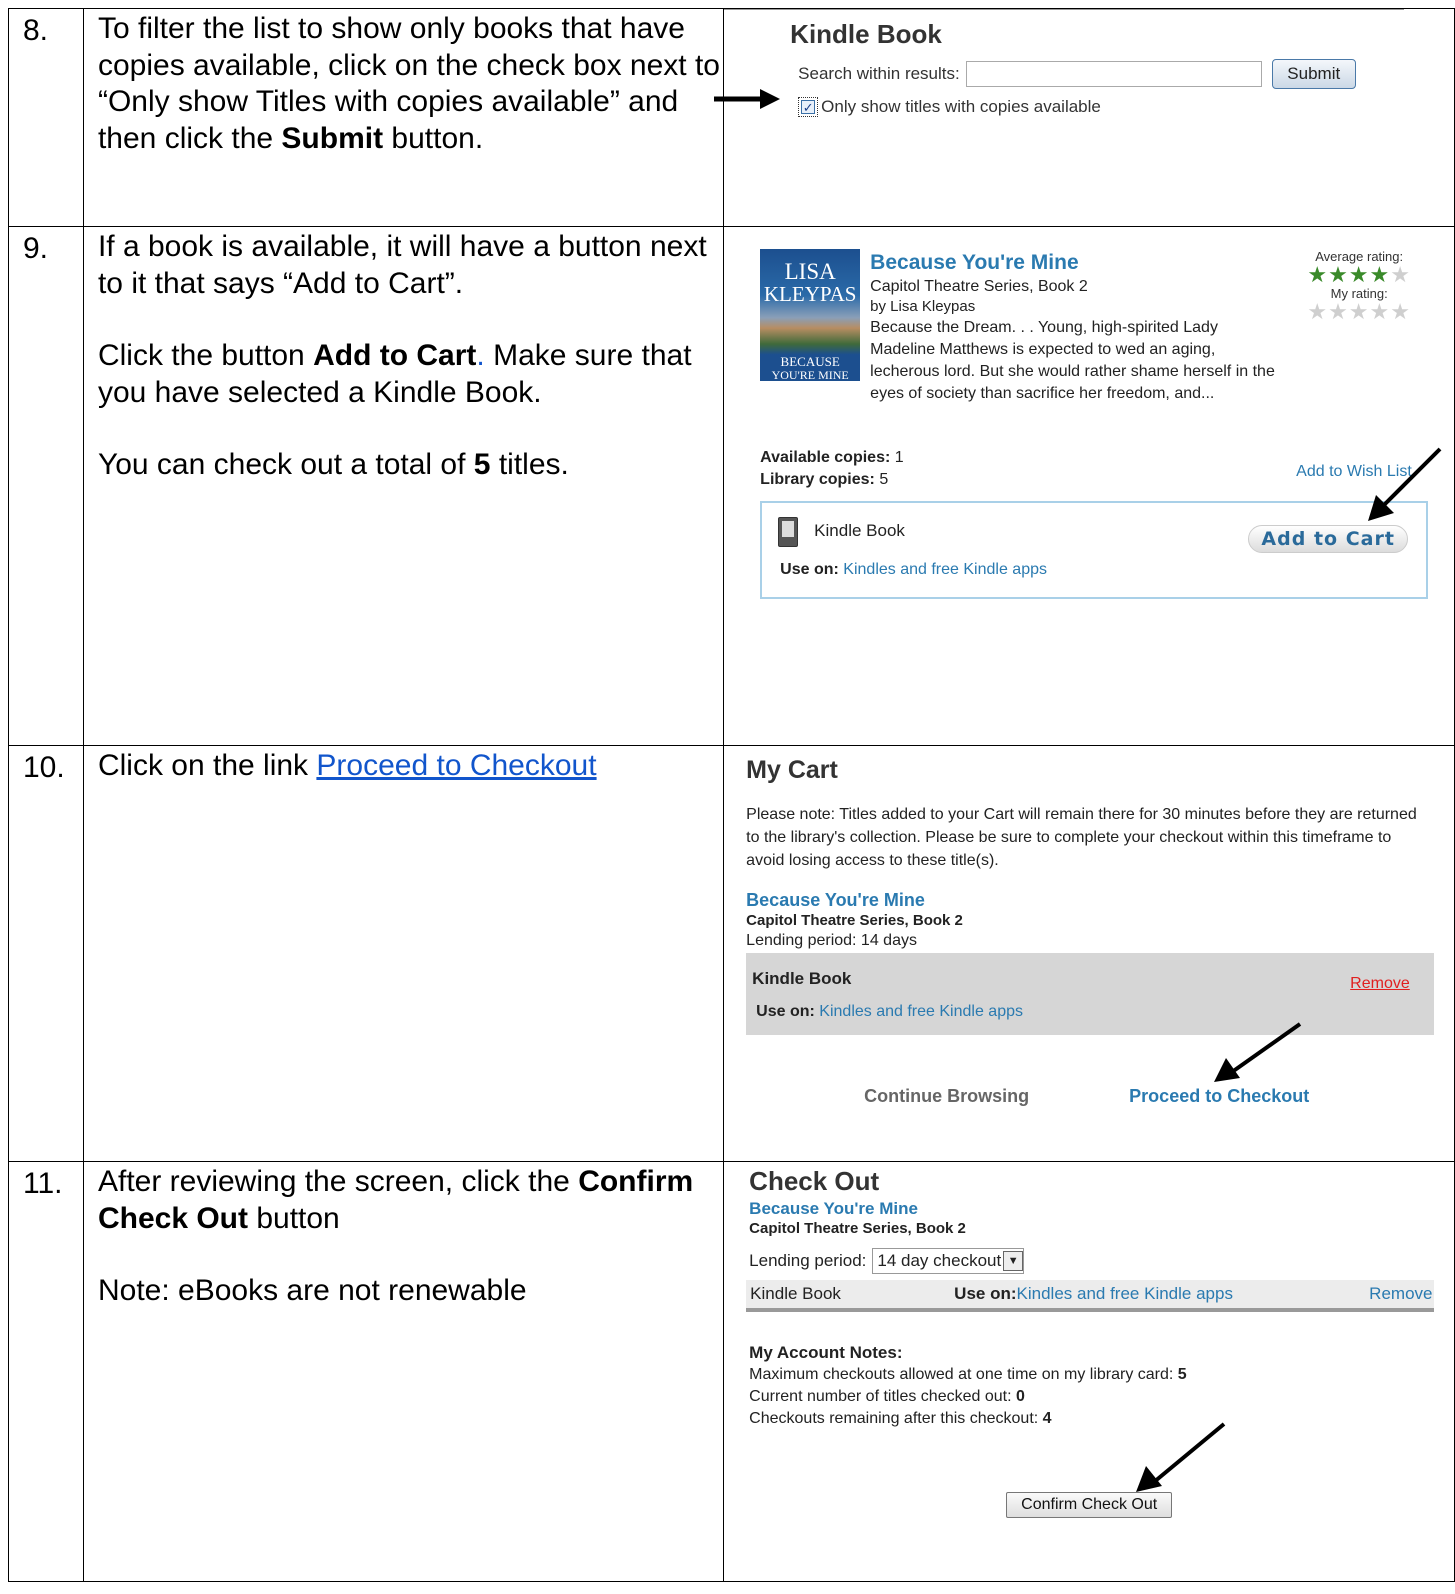 This screenshot has width=1455, height=1594. I want to click on remaining-checkouts-value: 4, so click(1047, 1418).